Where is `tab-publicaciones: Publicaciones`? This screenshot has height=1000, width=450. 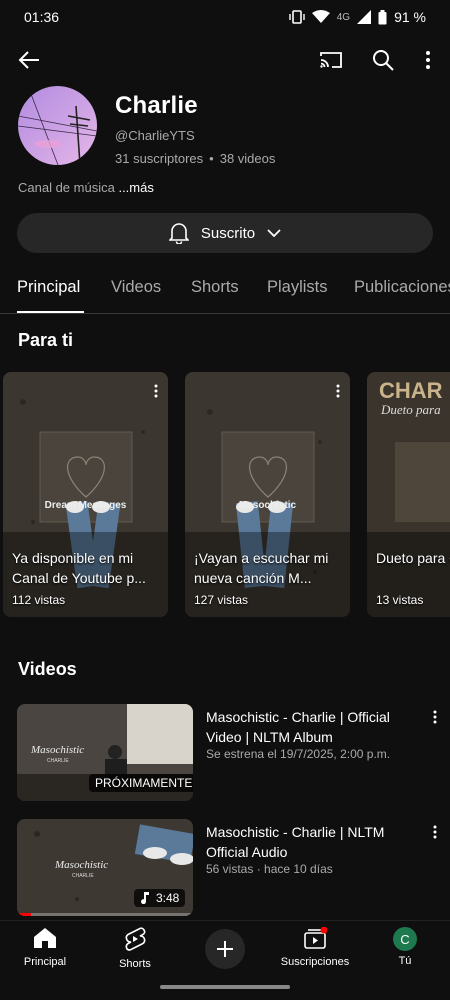 tab-publicaciones: Publicaciones is located at coordinates (402, 287).